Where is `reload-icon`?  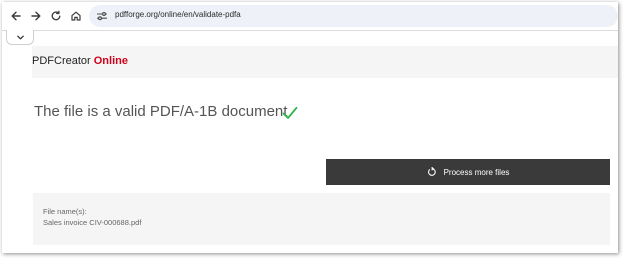 reload-icon is located at coordinates (56, 15).